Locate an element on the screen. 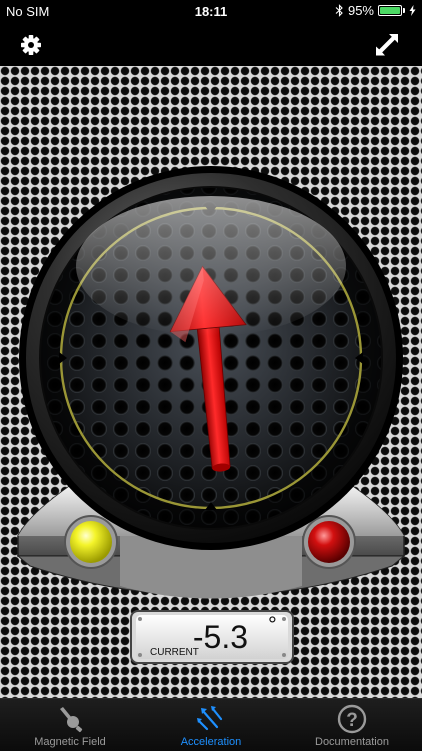 The height and width of the screenshot is (751, 422). gear-icon is located at coordinates (31, 45).